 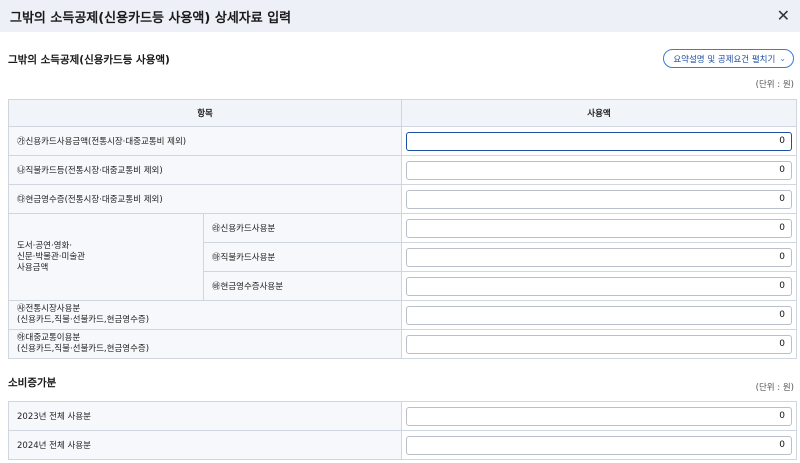 What do you see at coordinates (302, 257) in the screenshot?
I see `row-label: ㉲직불카드사용분` at bounding box center [302, 257].